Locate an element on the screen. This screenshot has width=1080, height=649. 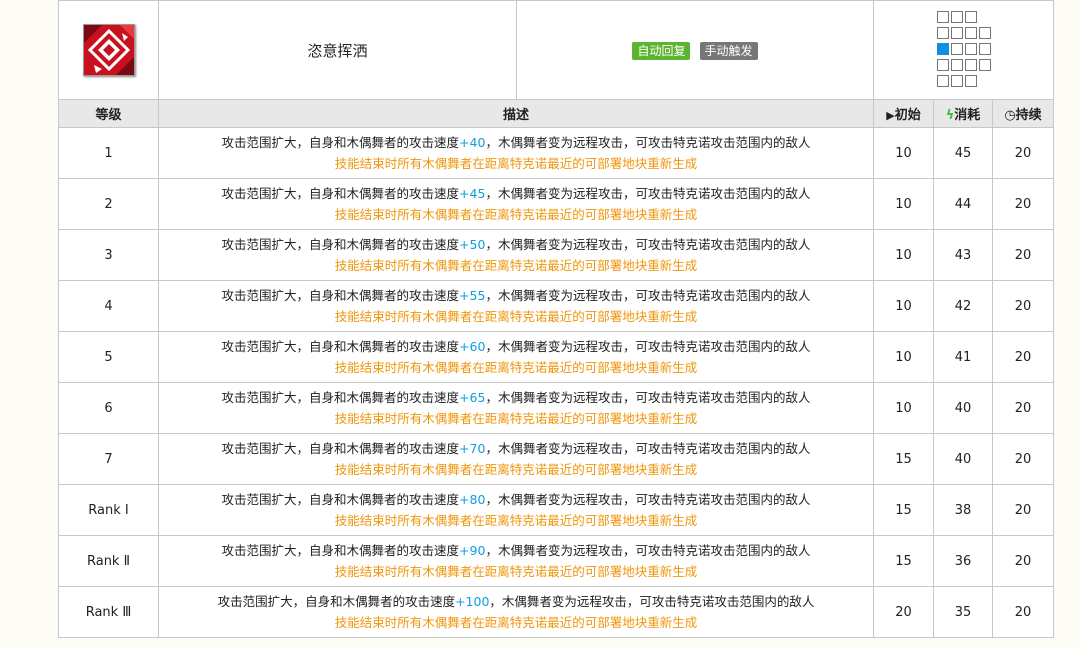
header-level: 等级 is located at coordinates (108, 113).